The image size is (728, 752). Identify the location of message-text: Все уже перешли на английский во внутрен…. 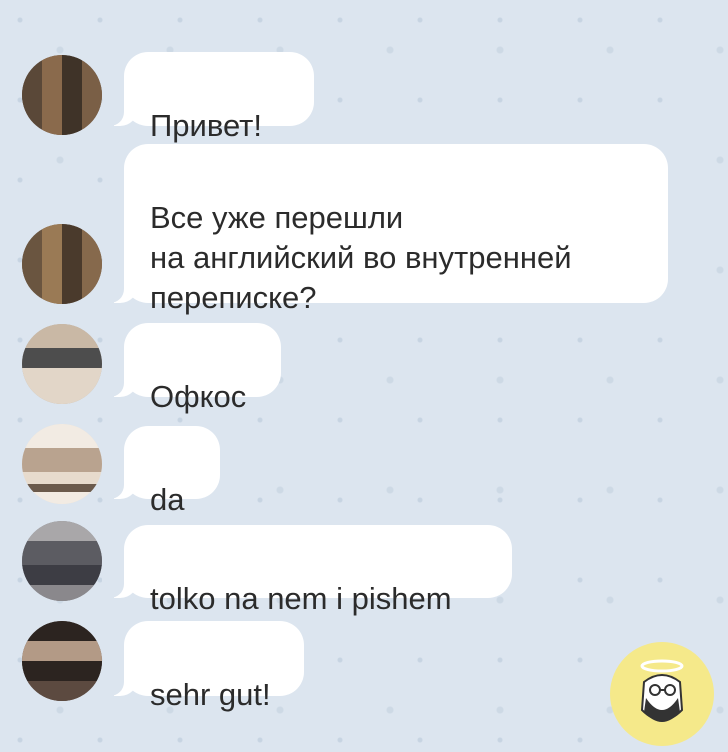
(361, 257).